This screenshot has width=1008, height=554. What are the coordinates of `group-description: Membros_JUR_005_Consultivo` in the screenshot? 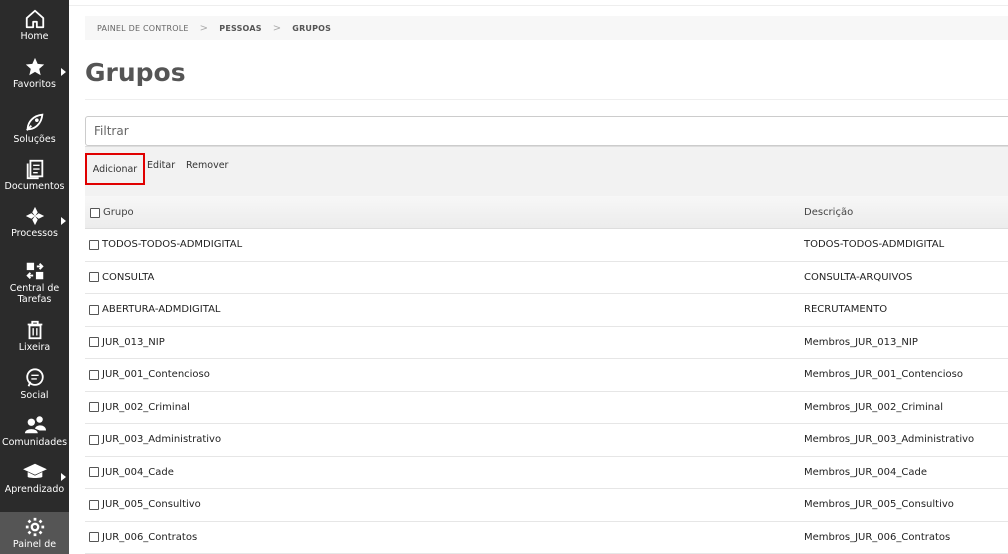 It's located at (879, 504).